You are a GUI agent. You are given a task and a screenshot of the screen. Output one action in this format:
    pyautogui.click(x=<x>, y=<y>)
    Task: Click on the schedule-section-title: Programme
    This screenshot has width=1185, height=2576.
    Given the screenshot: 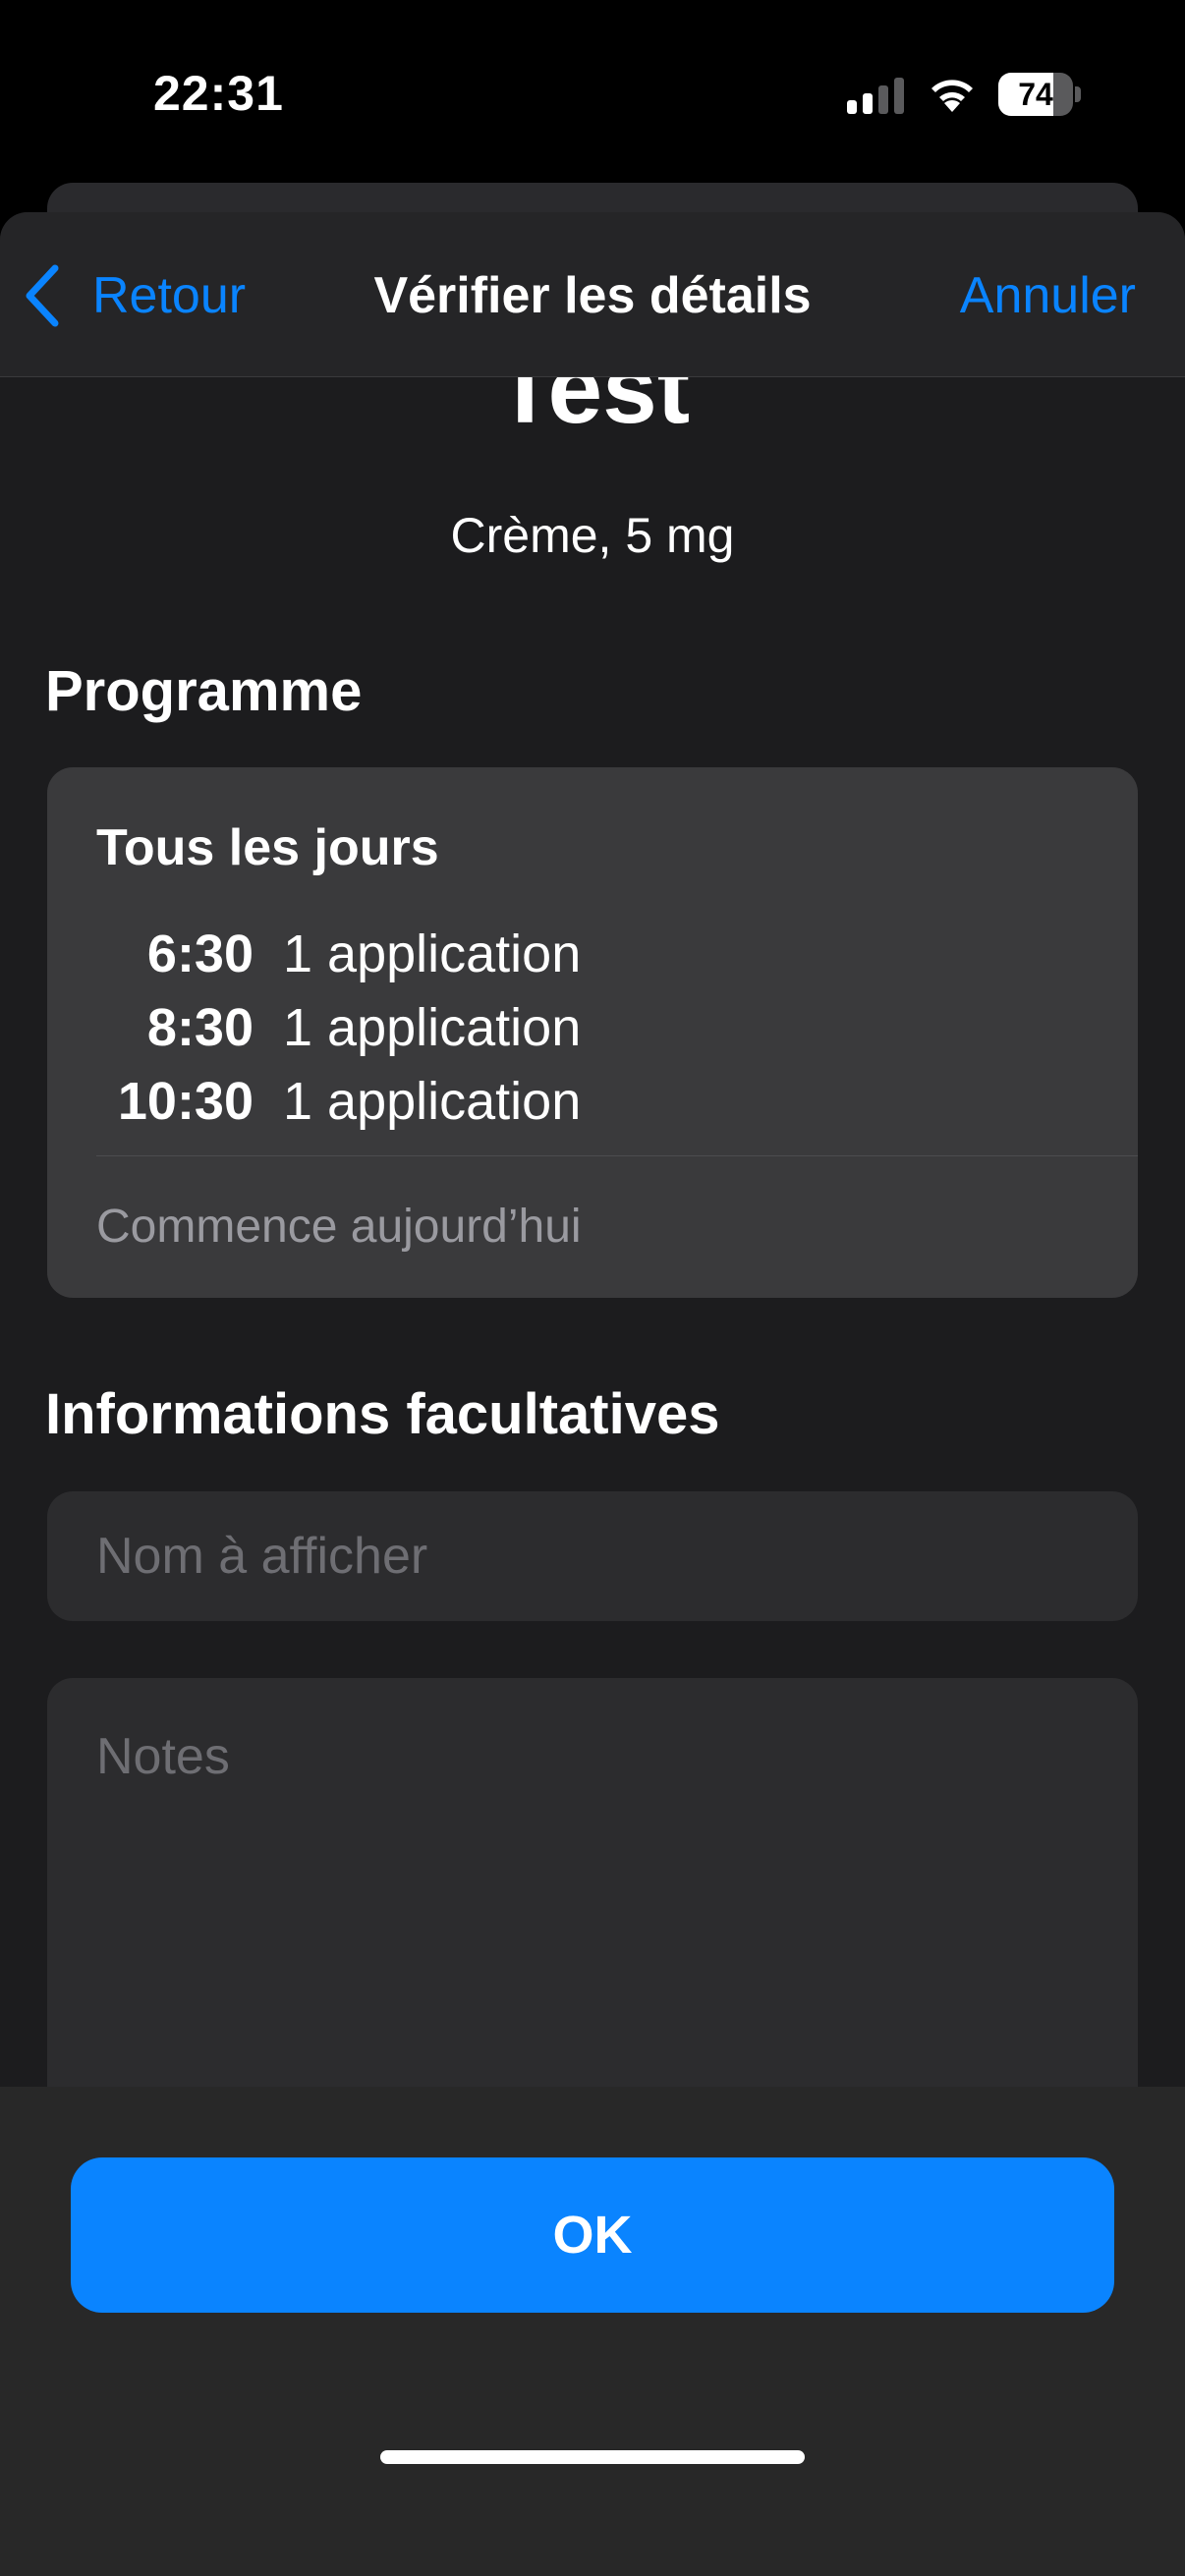 What is the action you would take?
    pyautogui.click(x=204, y=691)
    